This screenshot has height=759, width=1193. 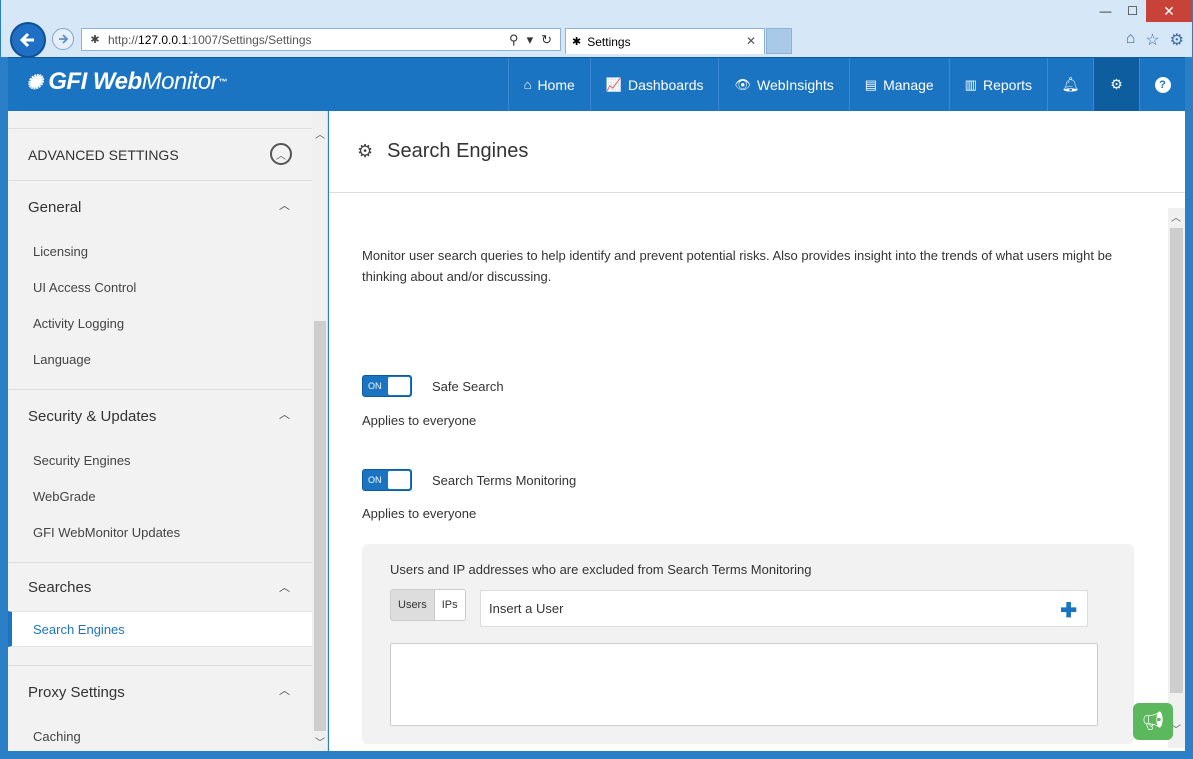 I want to click on refresh-icon: ↻, so click(x=546, y=40).